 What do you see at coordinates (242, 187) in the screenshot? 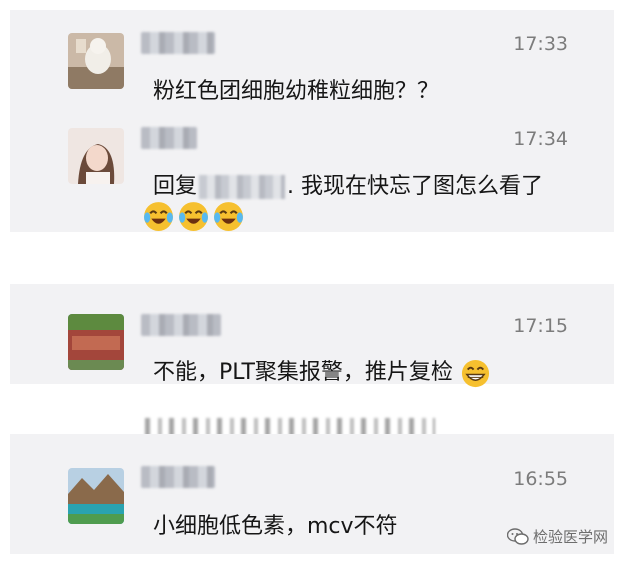
I see `mentioned-name` at bounding box center [242, 187].